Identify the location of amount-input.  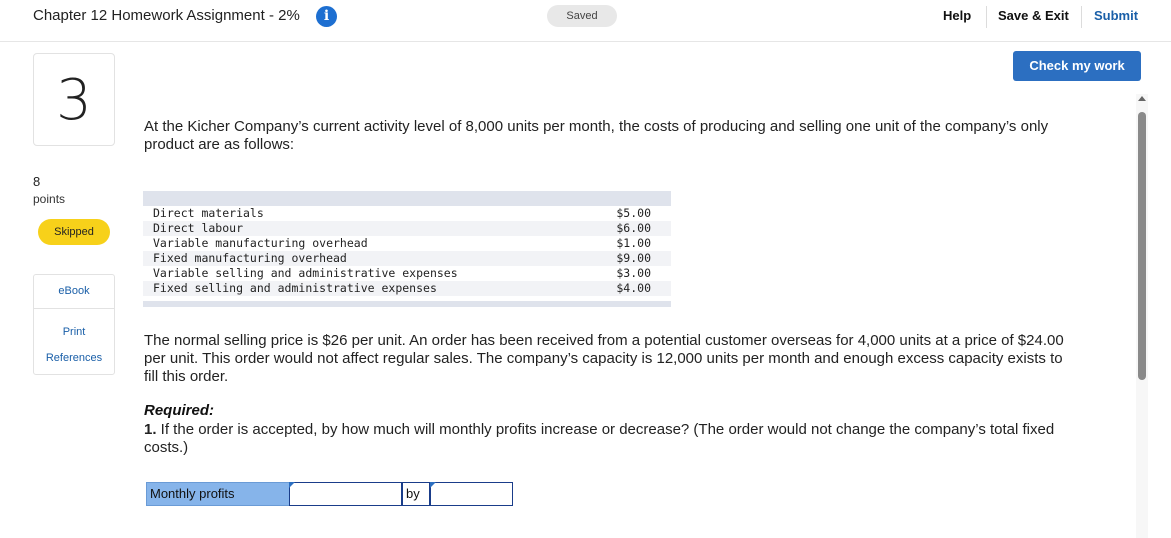
(471, 494).